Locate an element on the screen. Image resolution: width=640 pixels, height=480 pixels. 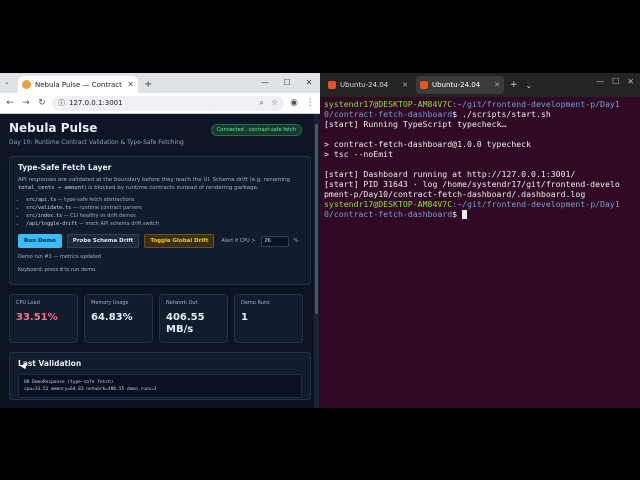
run-demo-button: Run Demo is located at coordinates (40, 241).